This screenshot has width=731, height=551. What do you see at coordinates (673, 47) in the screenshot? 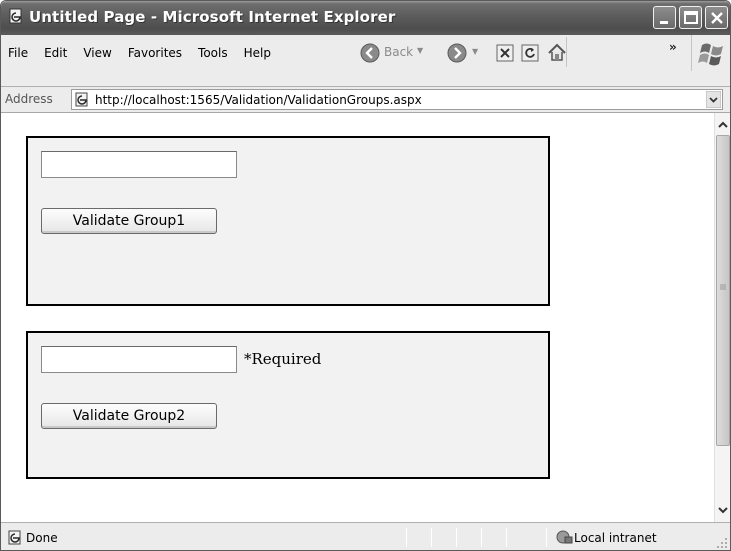
I see `toolbar-overflow-icon: »` at bounding box center [673, 47].